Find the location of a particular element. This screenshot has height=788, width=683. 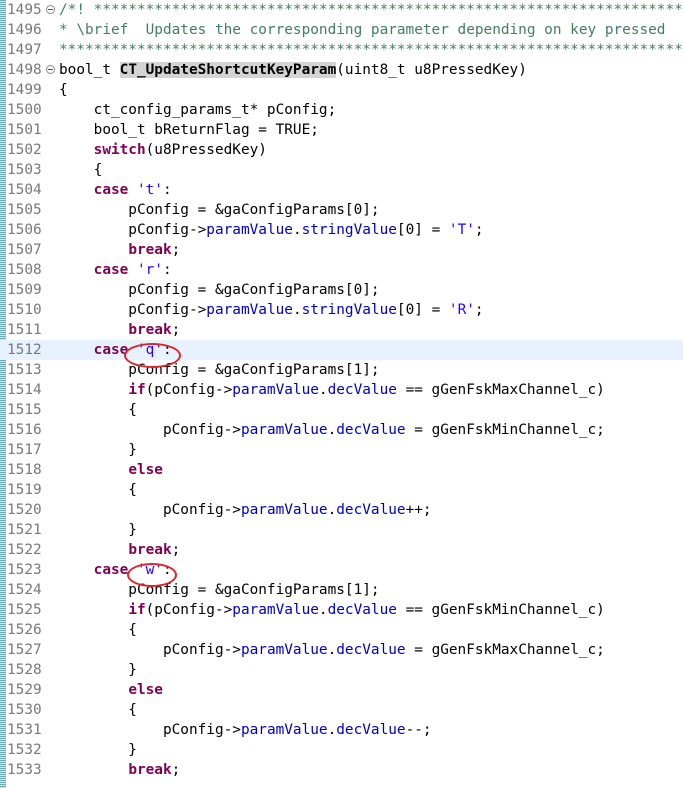

code-text: break; is located at coordinates (119, 770).